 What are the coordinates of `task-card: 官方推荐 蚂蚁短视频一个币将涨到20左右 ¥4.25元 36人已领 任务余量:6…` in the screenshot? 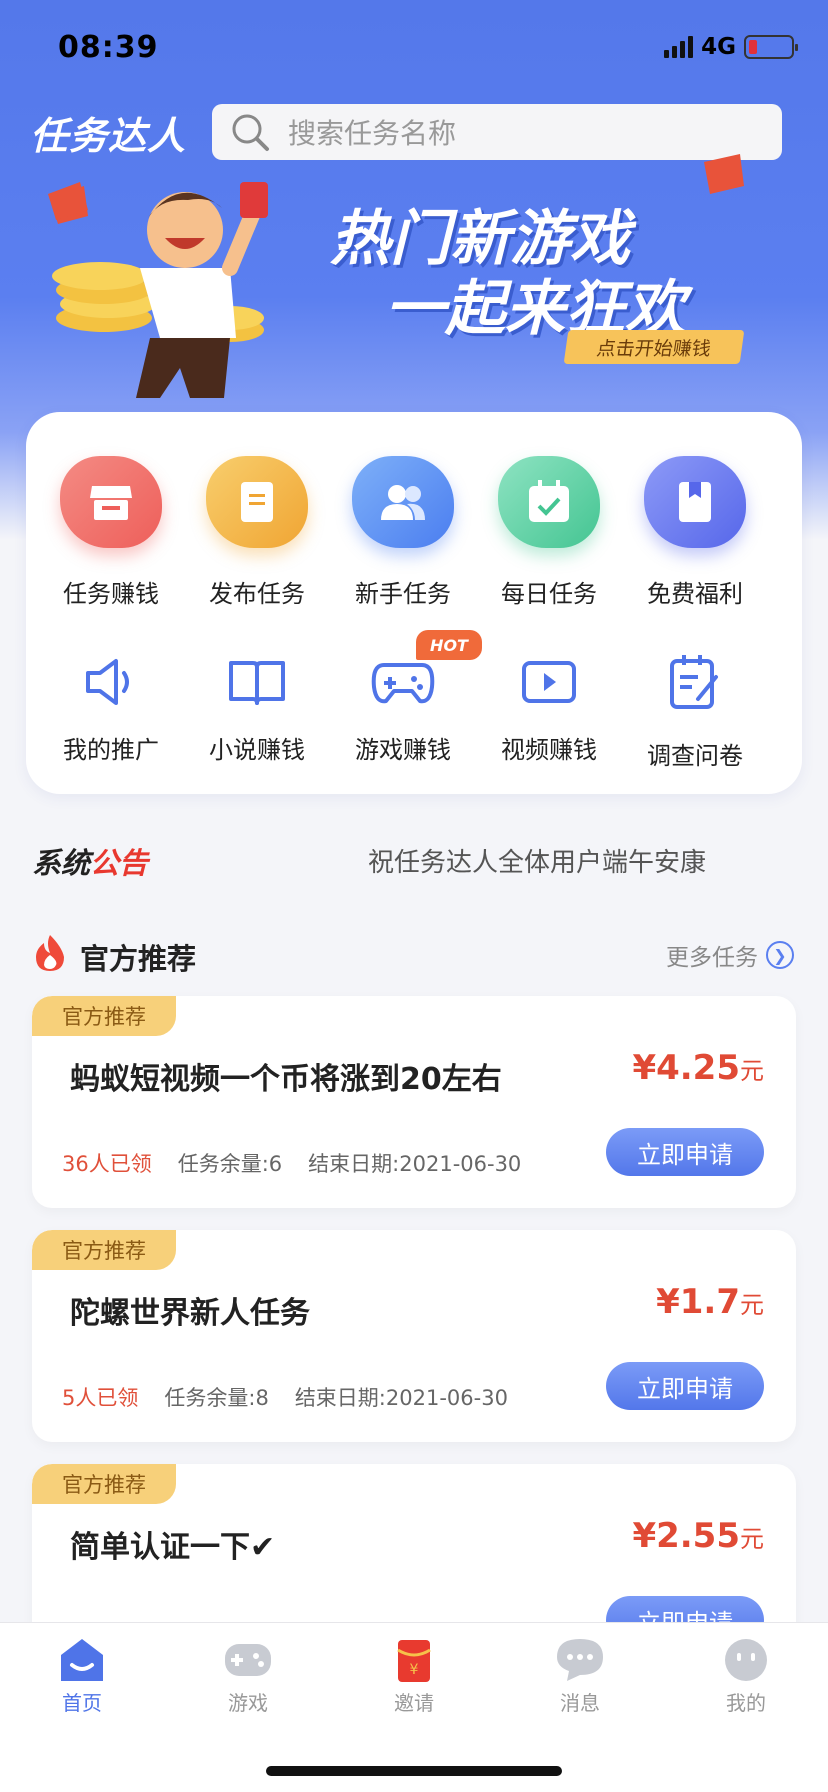 It's located at (414, 1102).